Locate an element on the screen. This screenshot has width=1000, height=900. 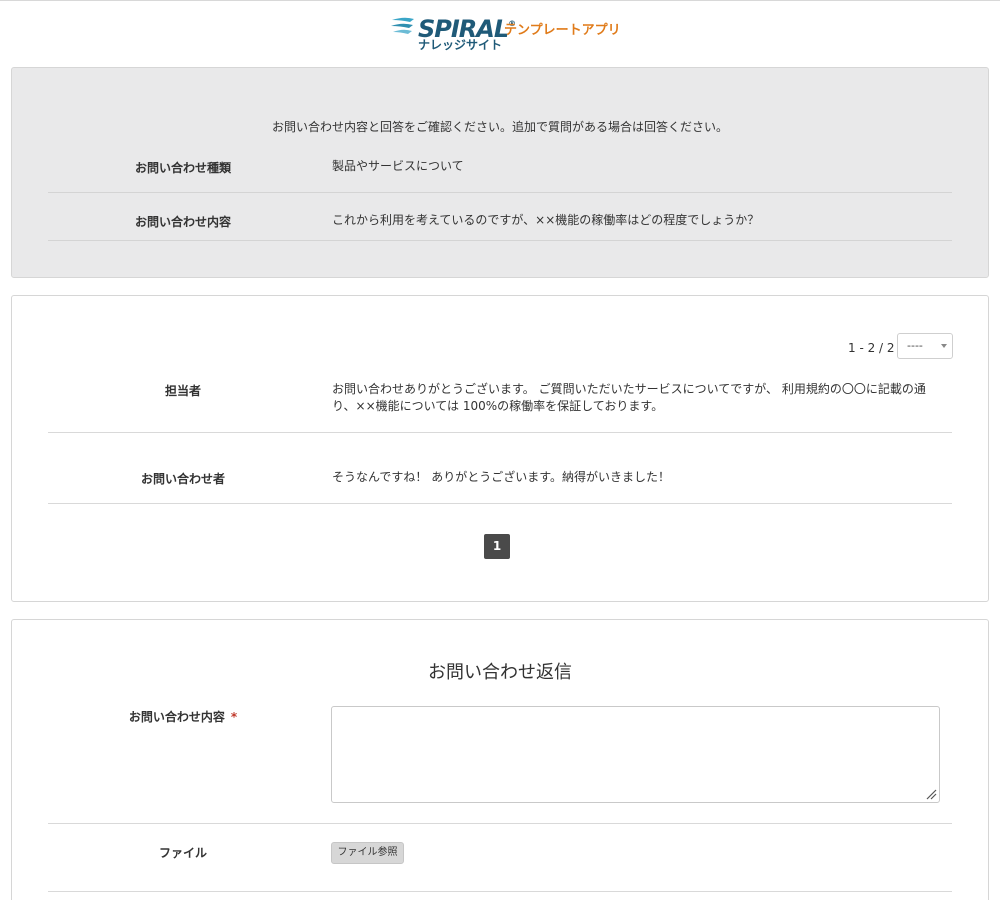
inquiry-type-label: お問い合わせ種類 is located at coordinates (182, 168).